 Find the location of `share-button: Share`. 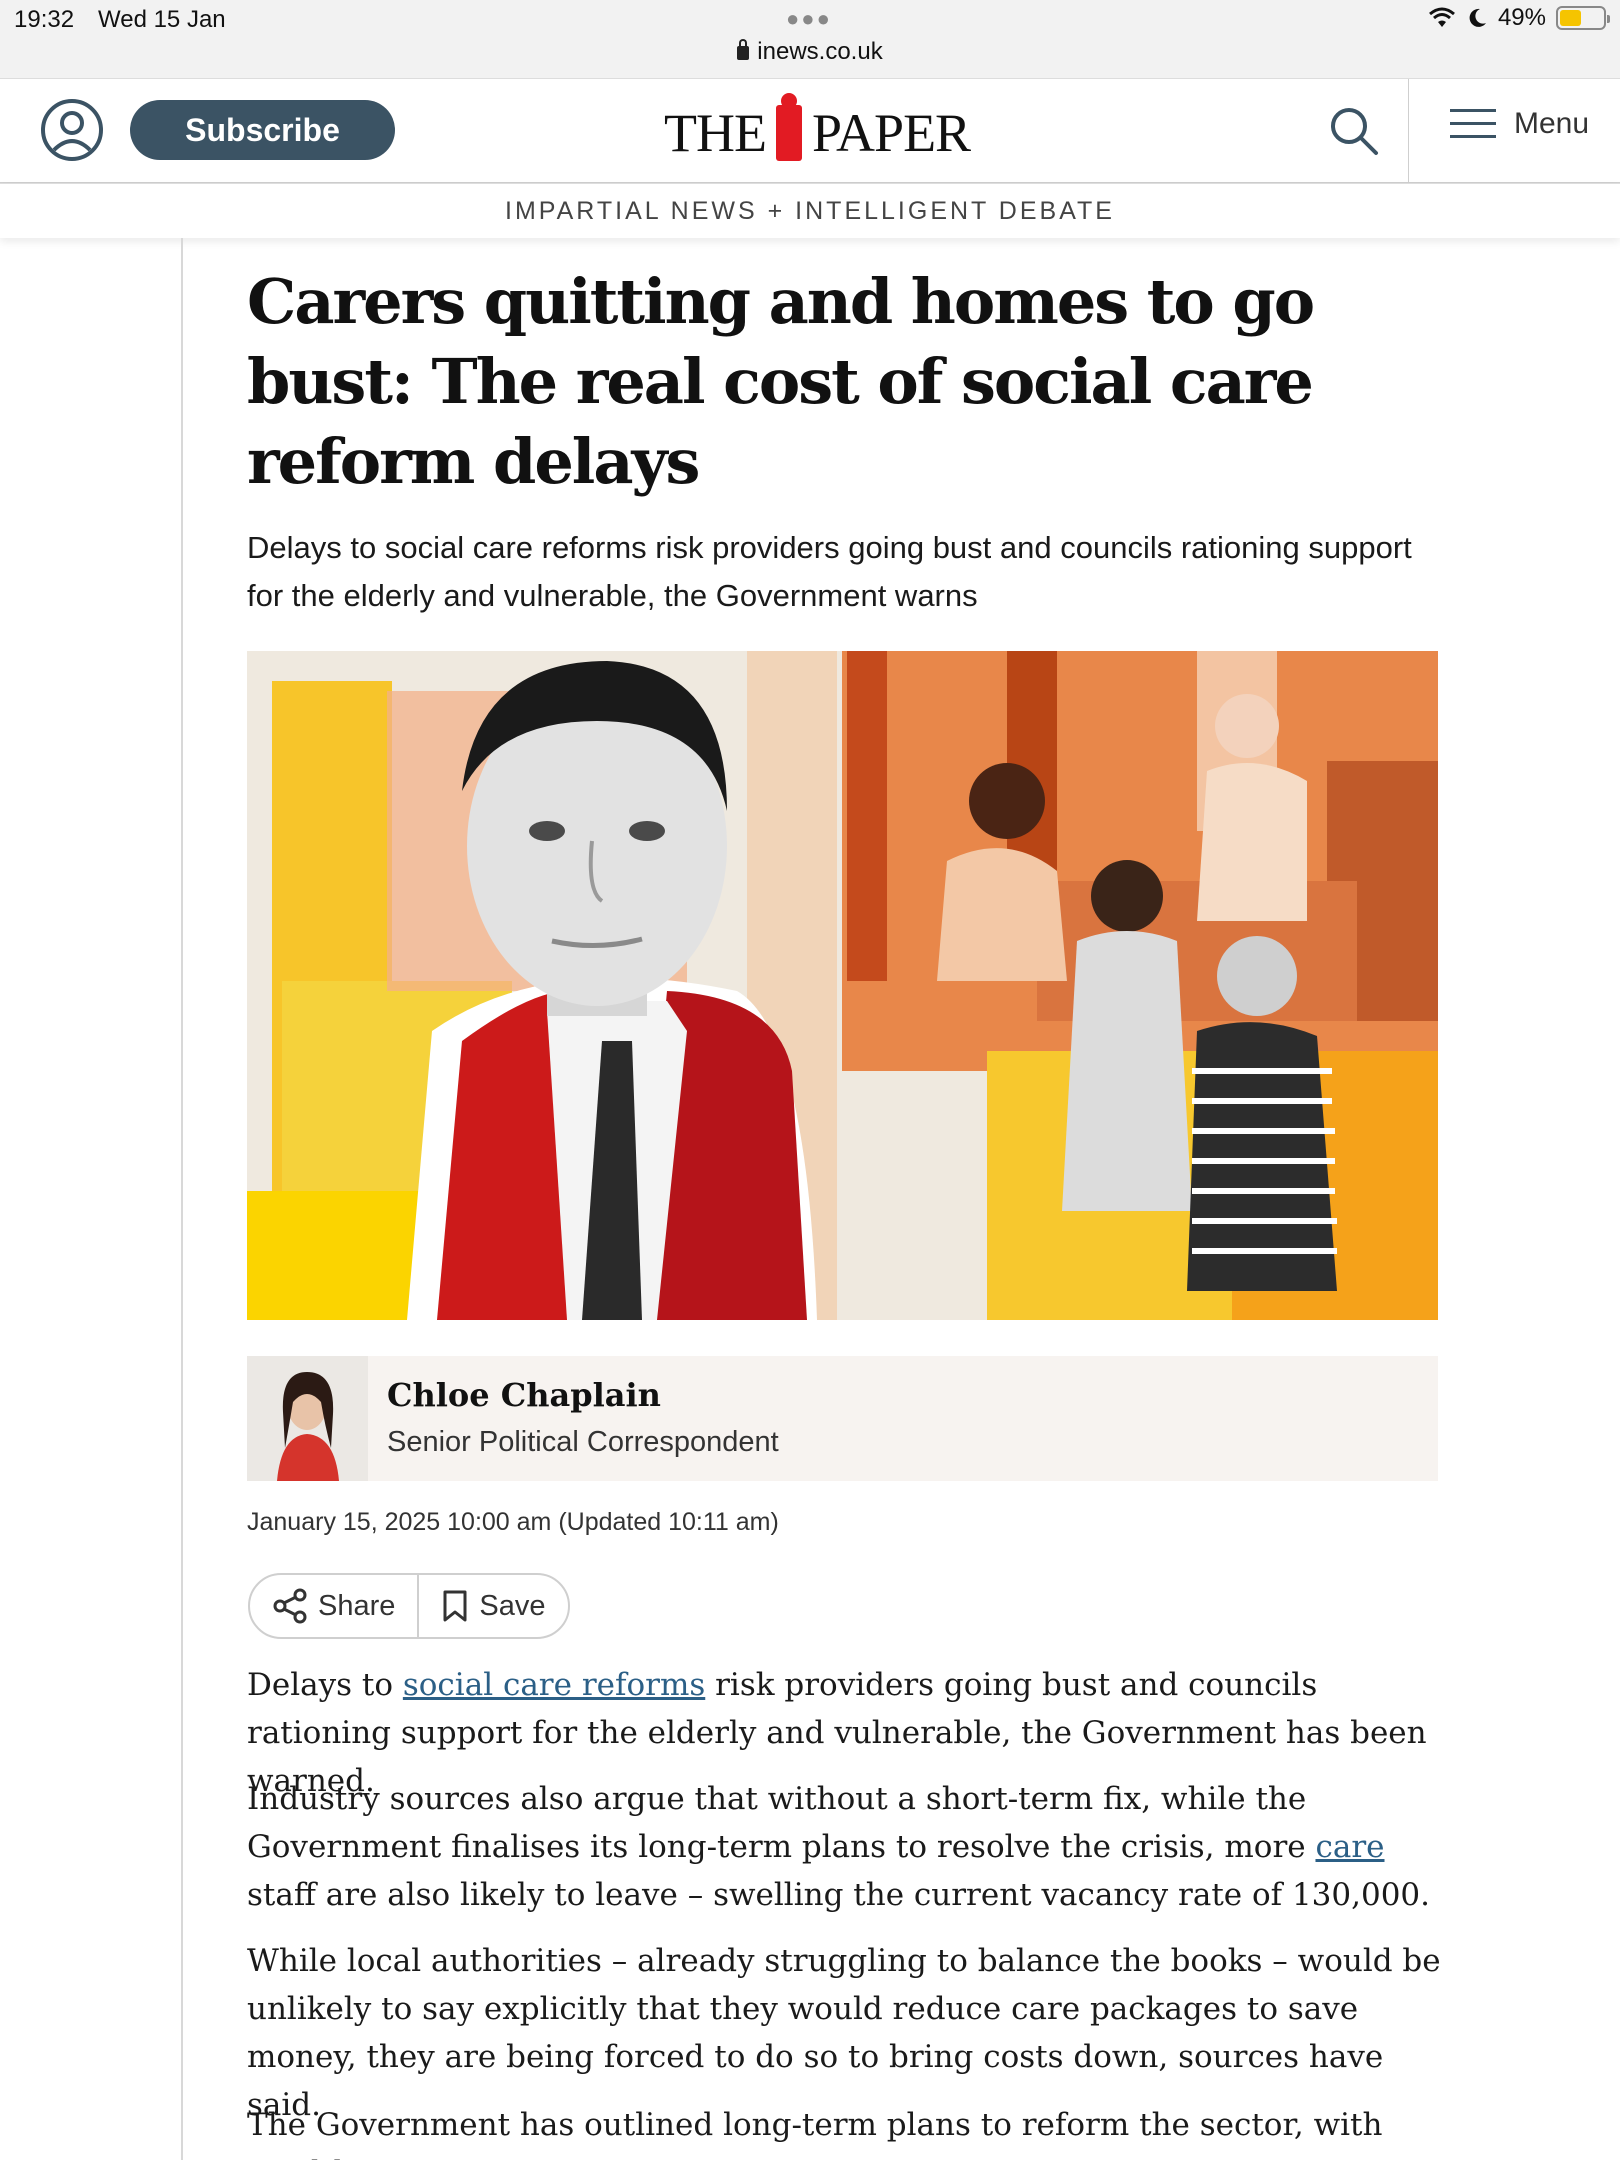

share-button: Share is located at coordinates (333, 1606).